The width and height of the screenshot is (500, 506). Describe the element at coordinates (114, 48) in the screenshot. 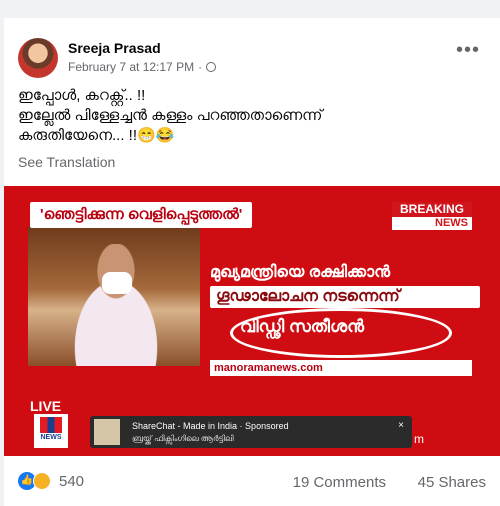

I see `author-name: Sreeja Prasad` at that location.